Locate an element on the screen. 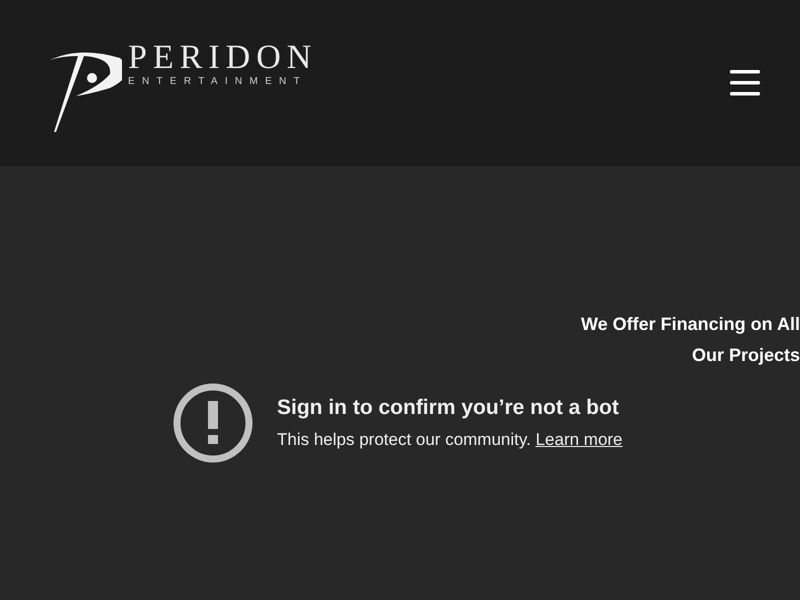 This screenshot has width=800, height=600. logo-tagline: ENTERTAINMENT is located at coordinates (218, 82).